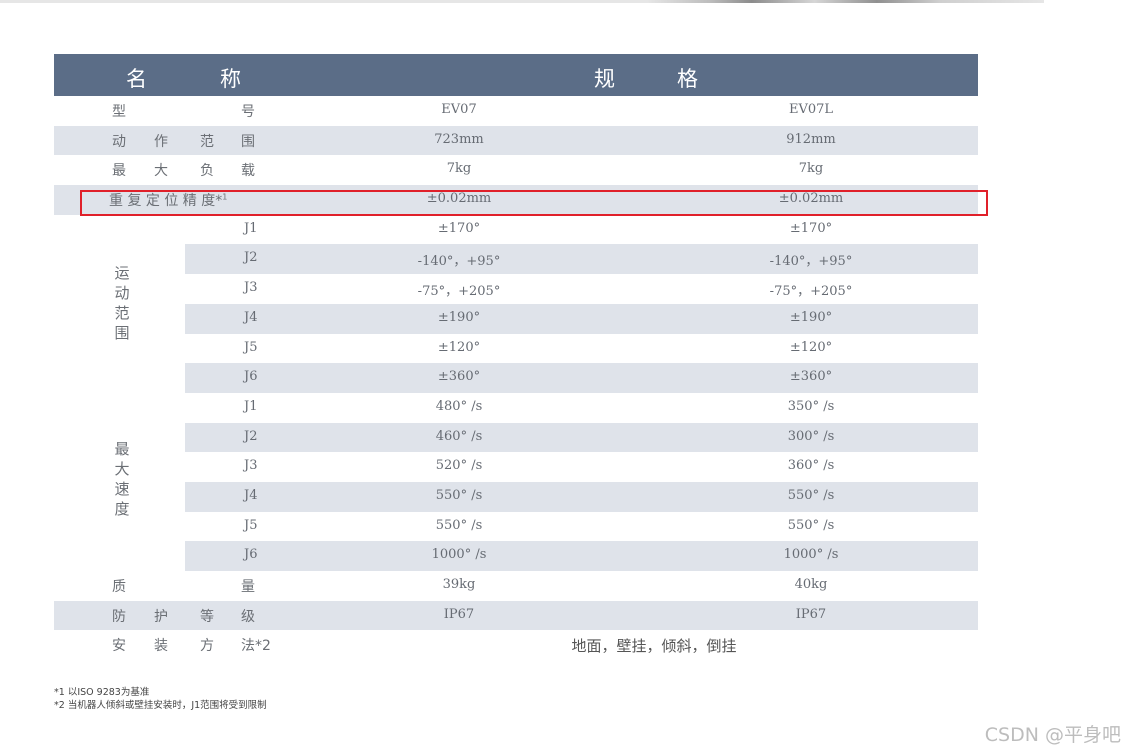 This screenshot has width=1126, height=753. Describe the element at coordinates (516, 615) in the screenshot. I see `row-protection-rating: 防 护 等 级 IP67 IP67` at that location.